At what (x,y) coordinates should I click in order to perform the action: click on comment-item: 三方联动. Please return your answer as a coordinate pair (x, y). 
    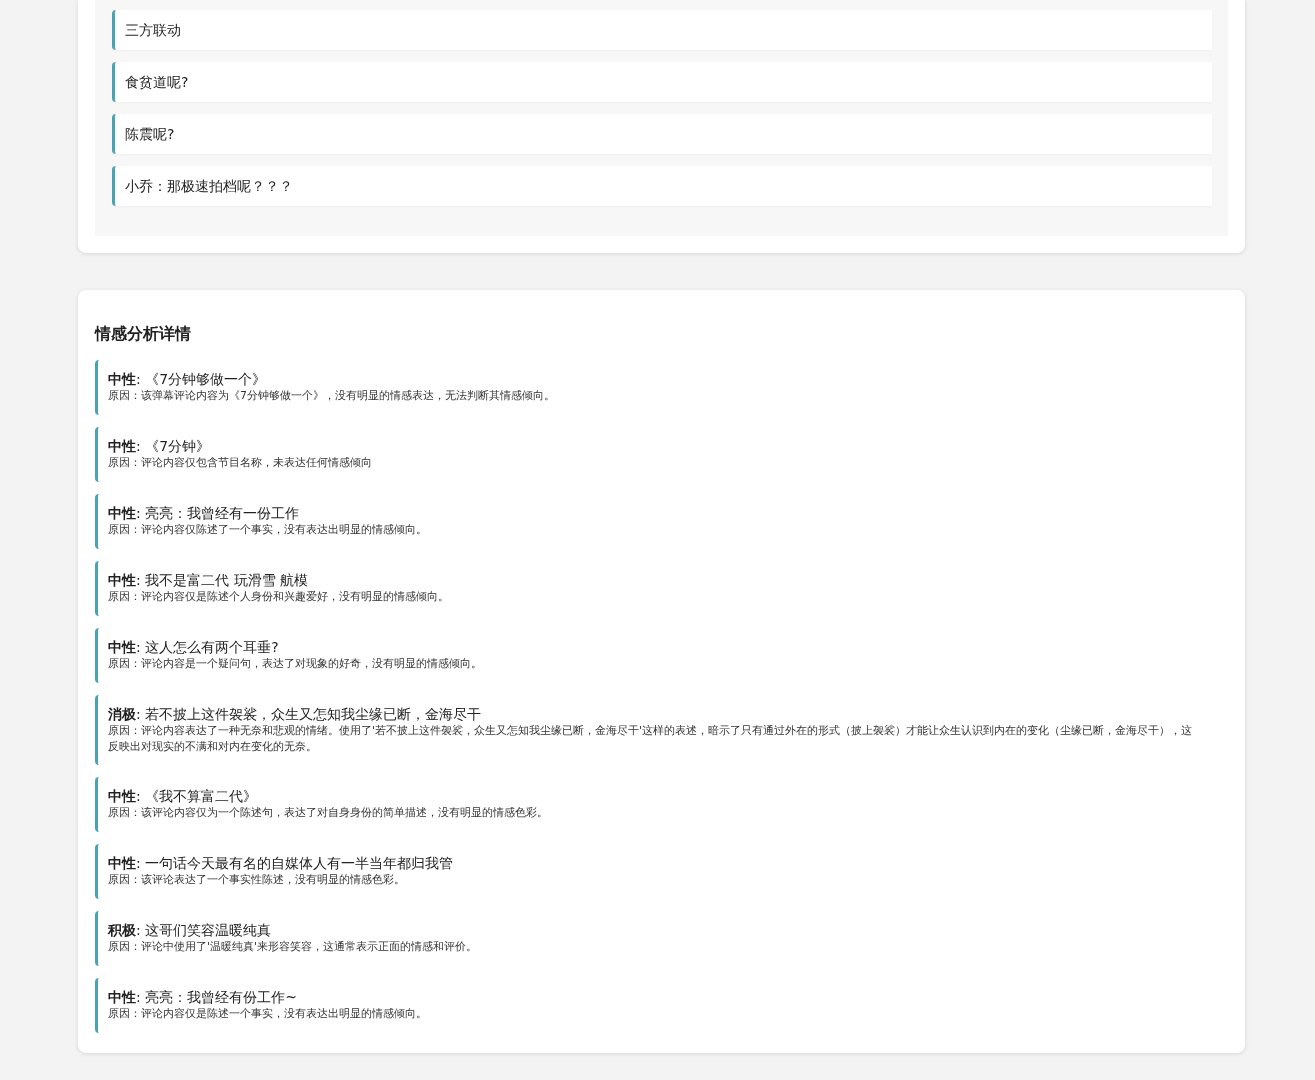
    Looking at the image, I should click on (662, 30).